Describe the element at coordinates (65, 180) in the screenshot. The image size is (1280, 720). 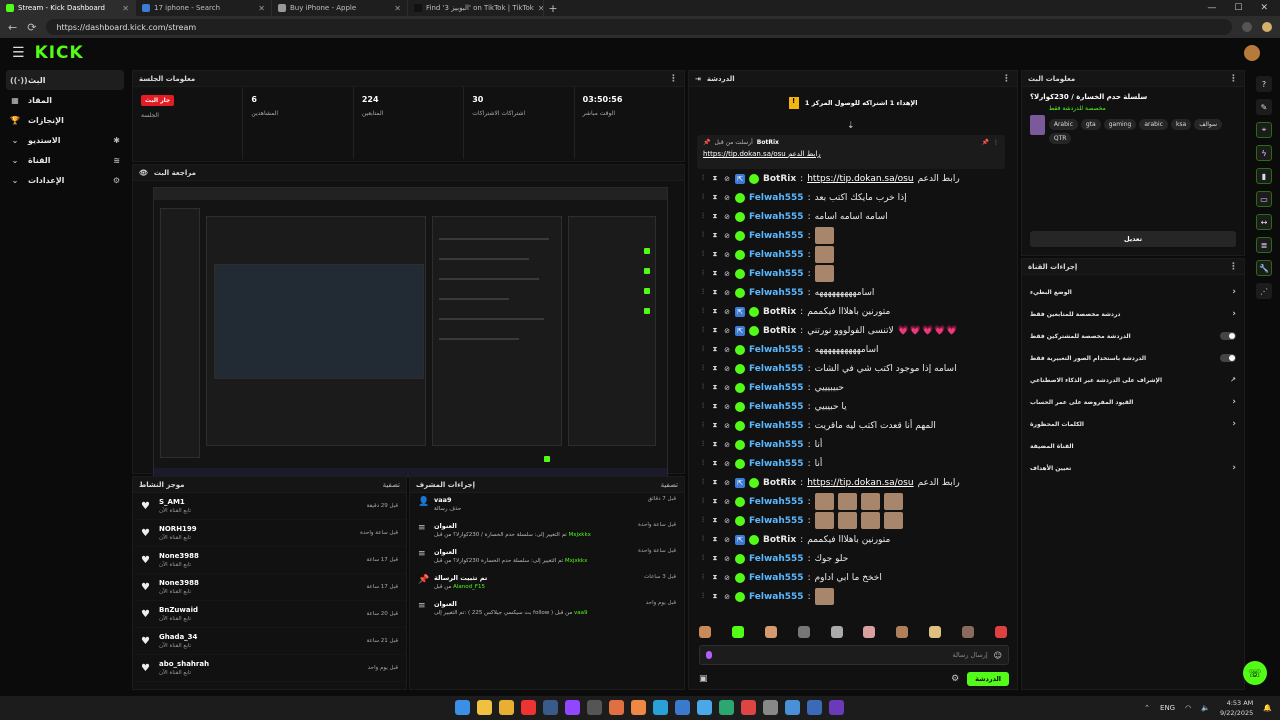
I see `nav-item: ⌄ الإعدادات ⚙` at that location.